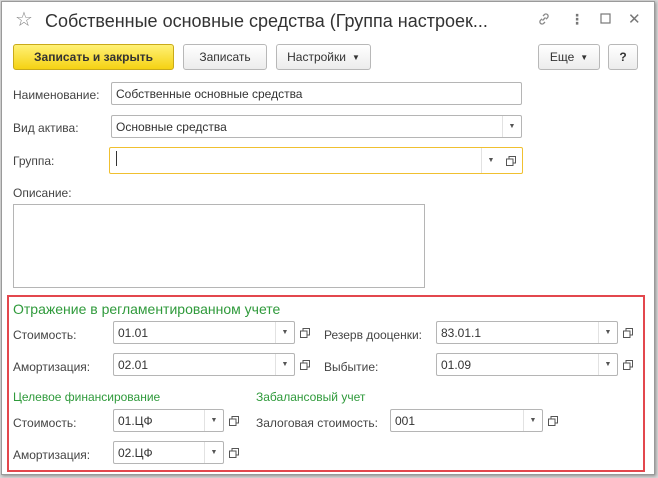 The width and height of the screenshot is (658, 478). What do you see at coordinates (219, 246) in the screenshot?
I see `description-textarea` at bounding box center [219, 246].